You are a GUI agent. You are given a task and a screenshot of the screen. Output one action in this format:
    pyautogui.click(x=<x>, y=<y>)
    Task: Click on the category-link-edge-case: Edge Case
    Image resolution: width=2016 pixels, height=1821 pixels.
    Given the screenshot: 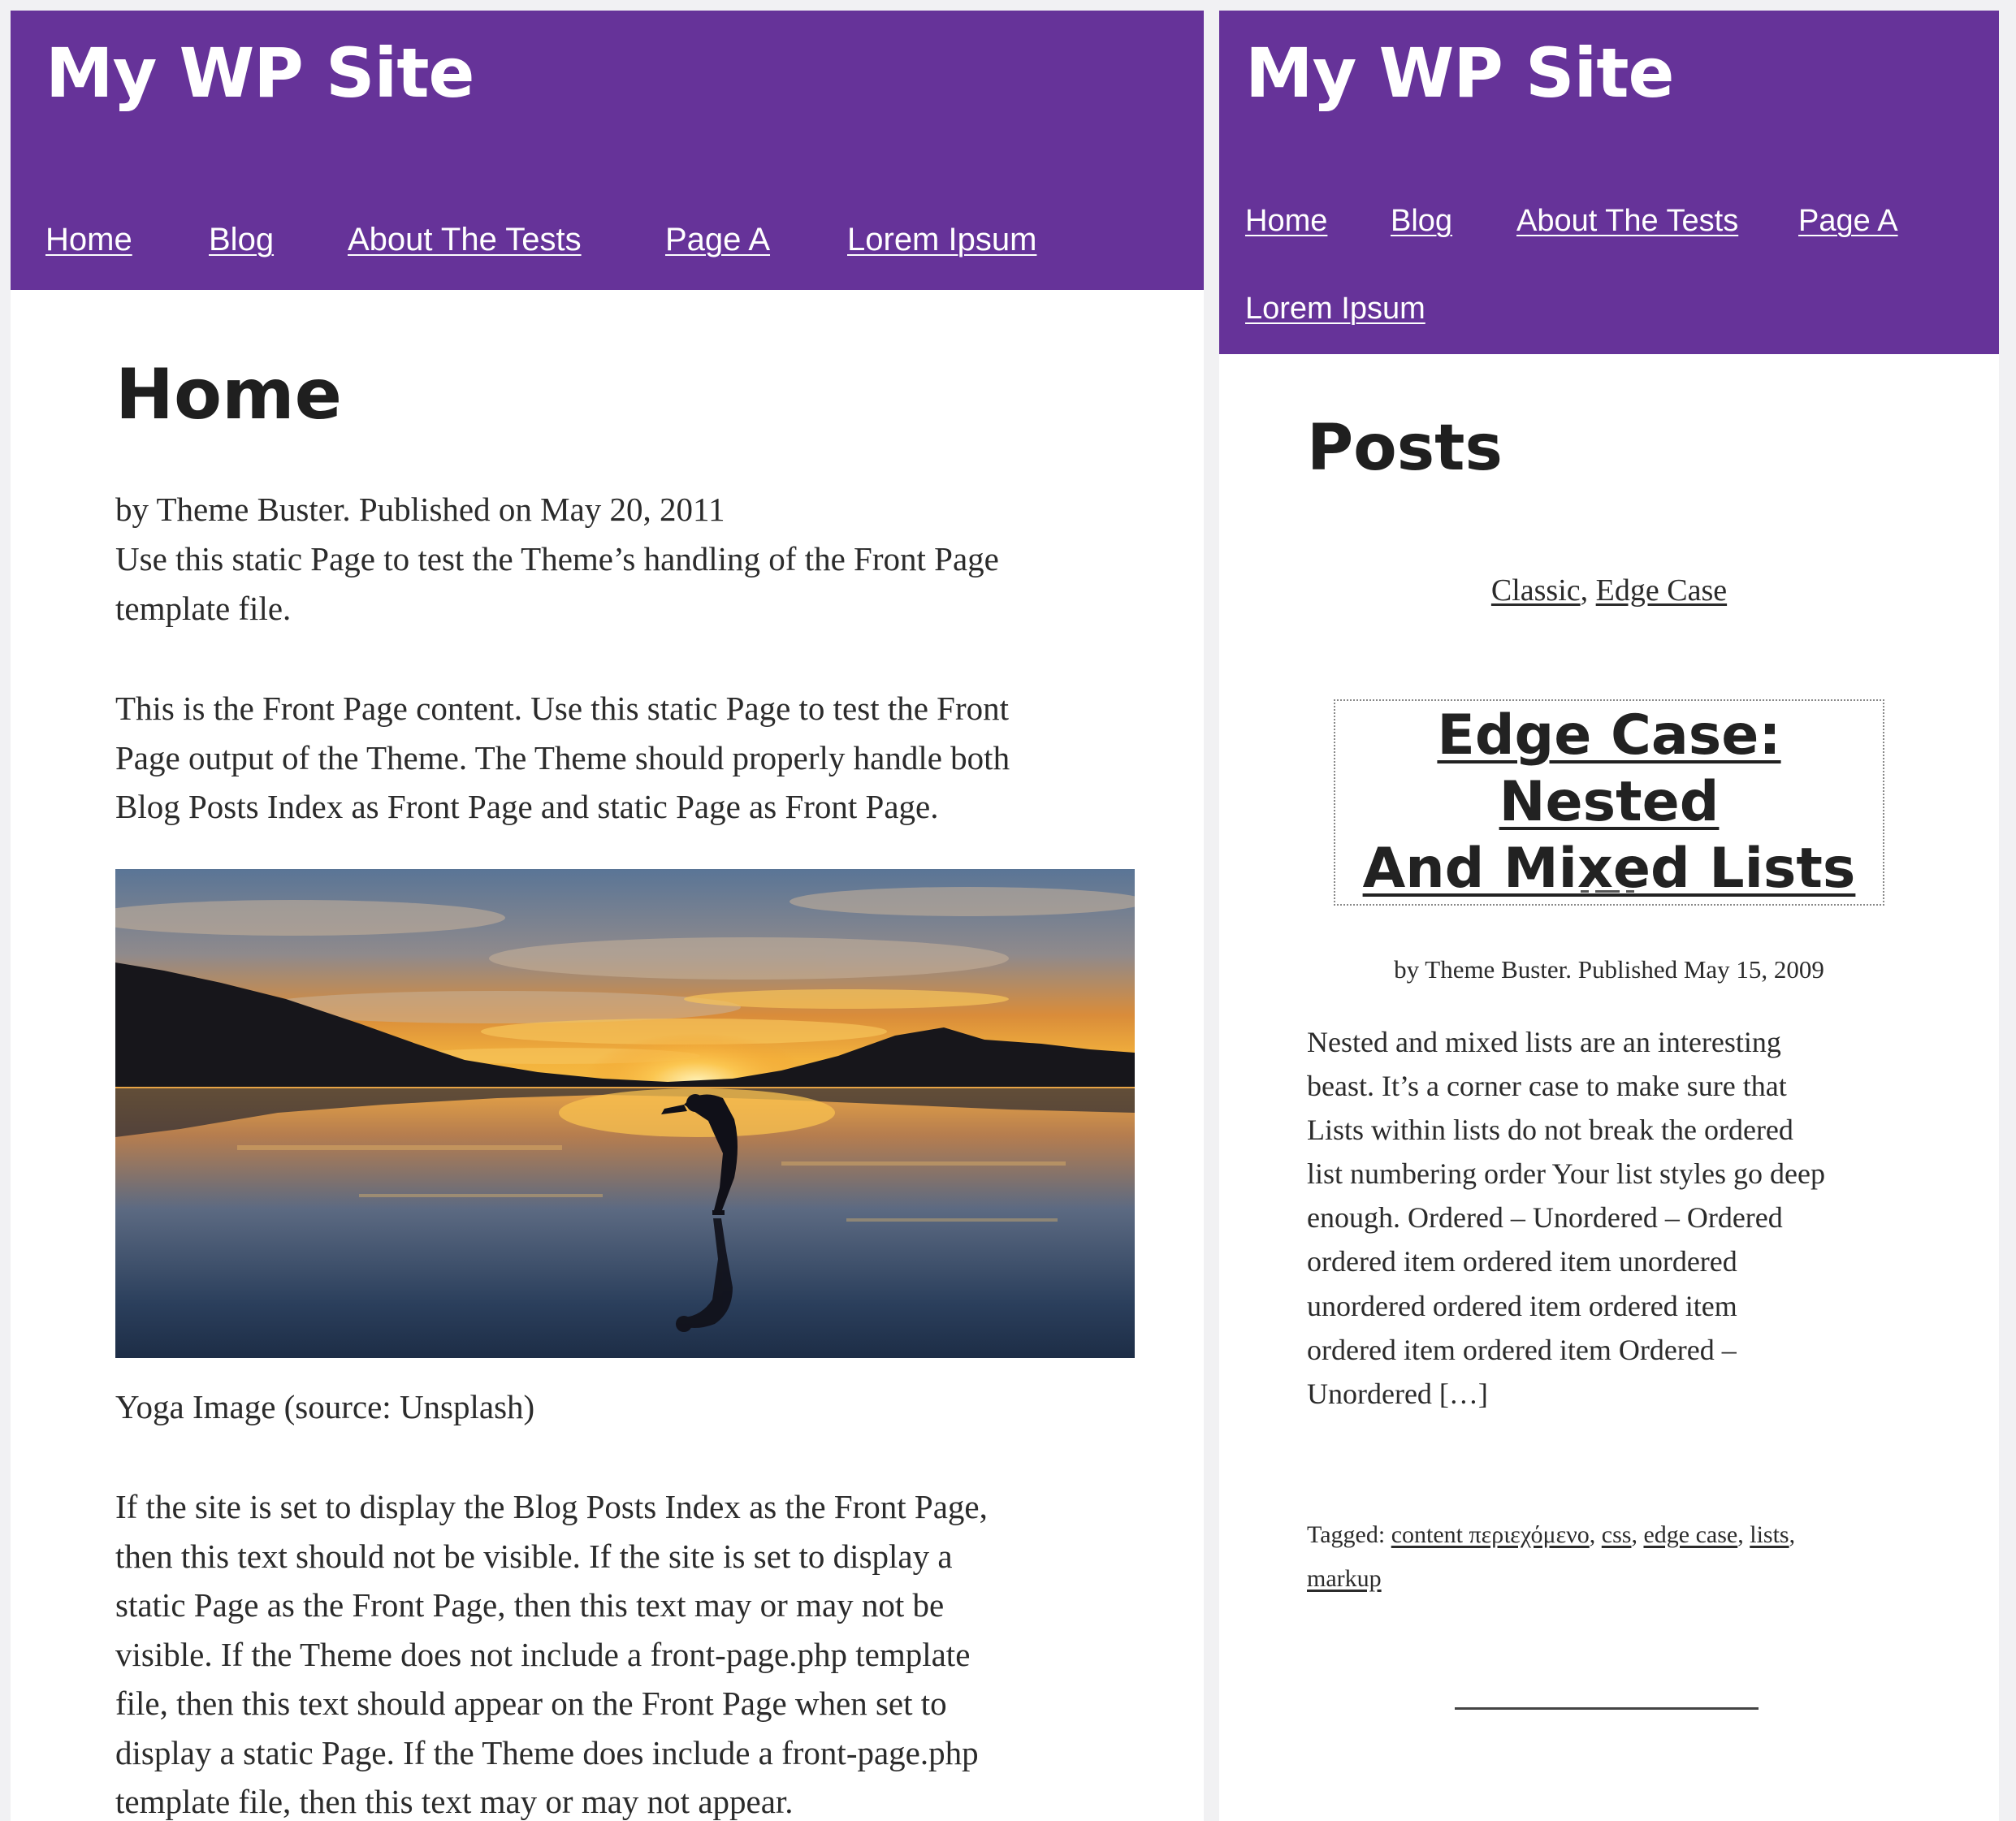 What is the action you would take?
    pyautogui.click(x=1662, y=590)
    